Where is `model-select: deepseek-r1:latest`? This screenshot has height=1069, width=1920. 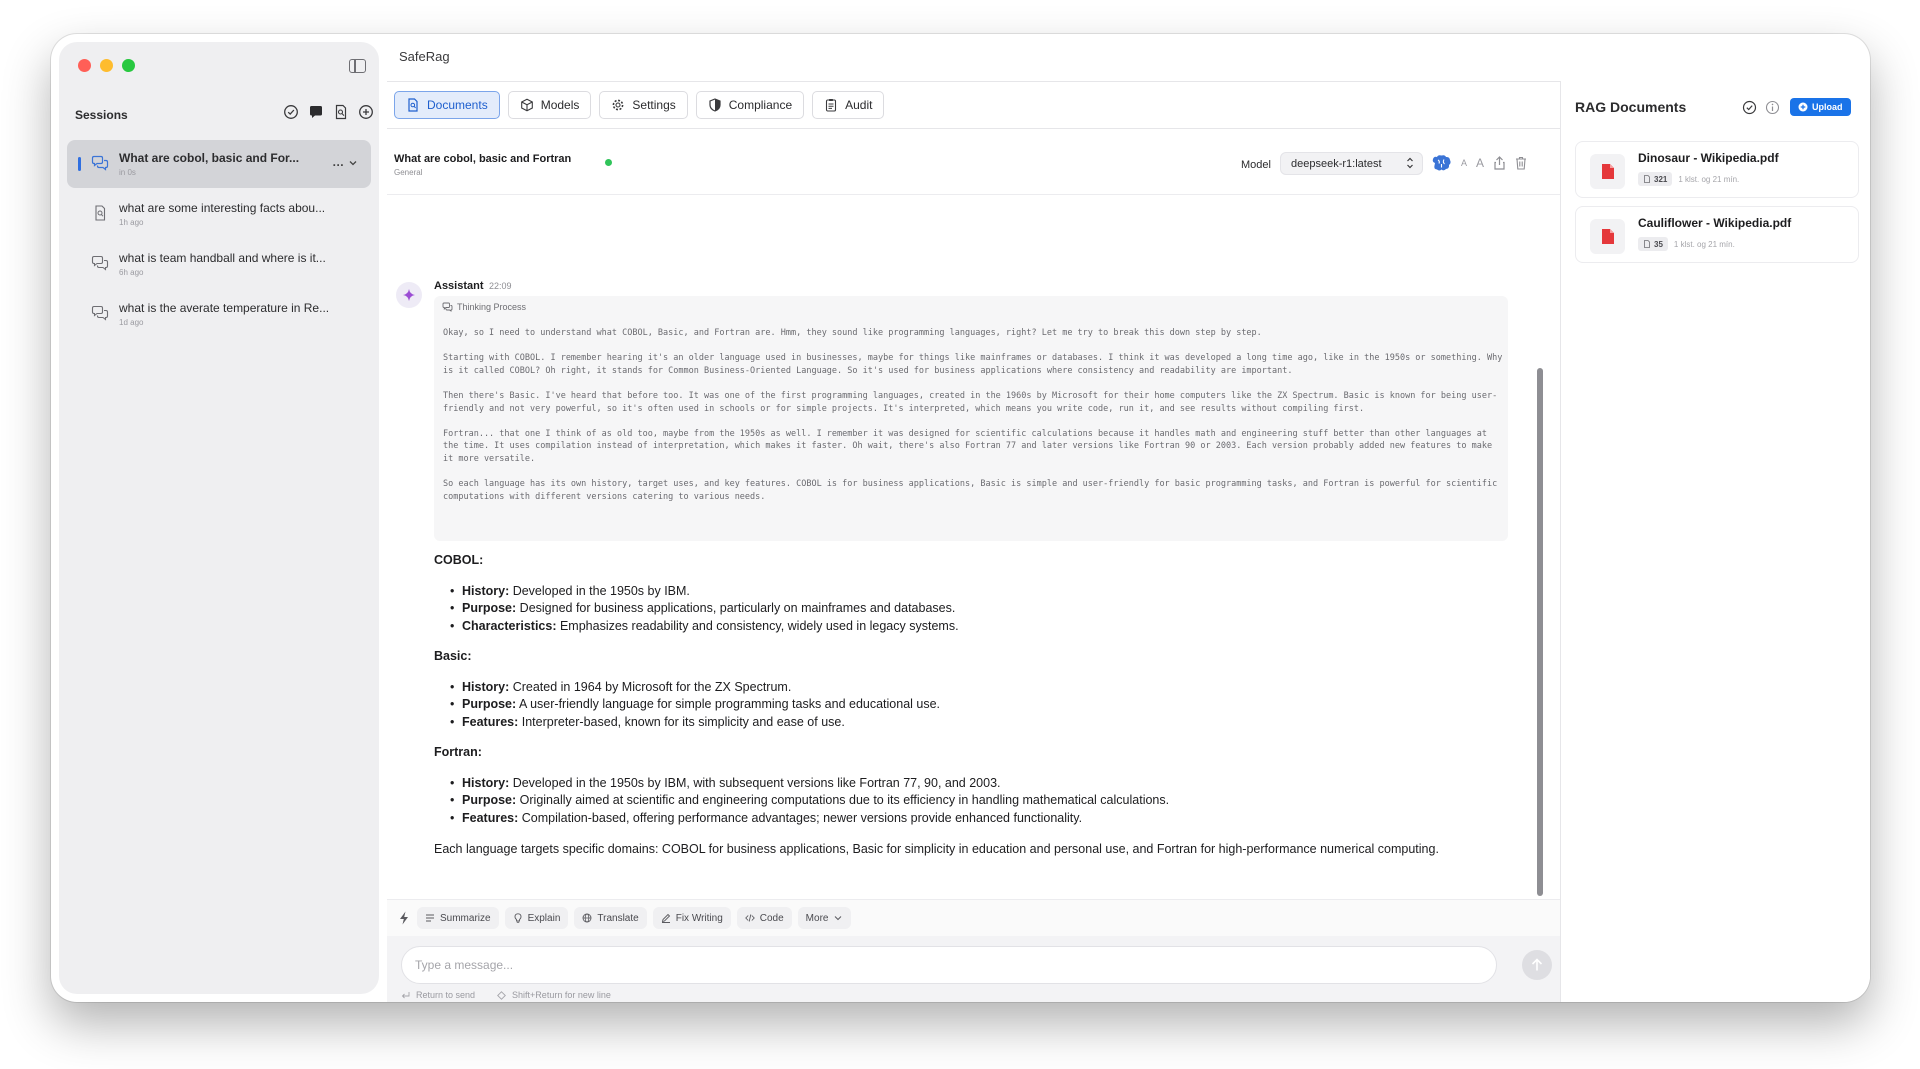
model-select: deepseek-r1:latest is located at coordinates (1351, 163).